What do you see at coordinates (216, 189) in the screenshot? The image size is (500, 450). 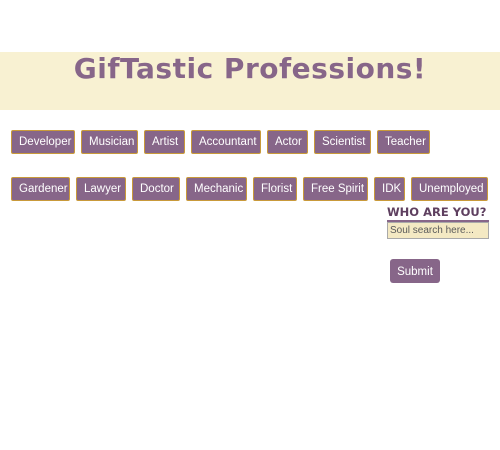 I see `profession-button-mechanic: Mechanic` at bounding box center [216, 189].